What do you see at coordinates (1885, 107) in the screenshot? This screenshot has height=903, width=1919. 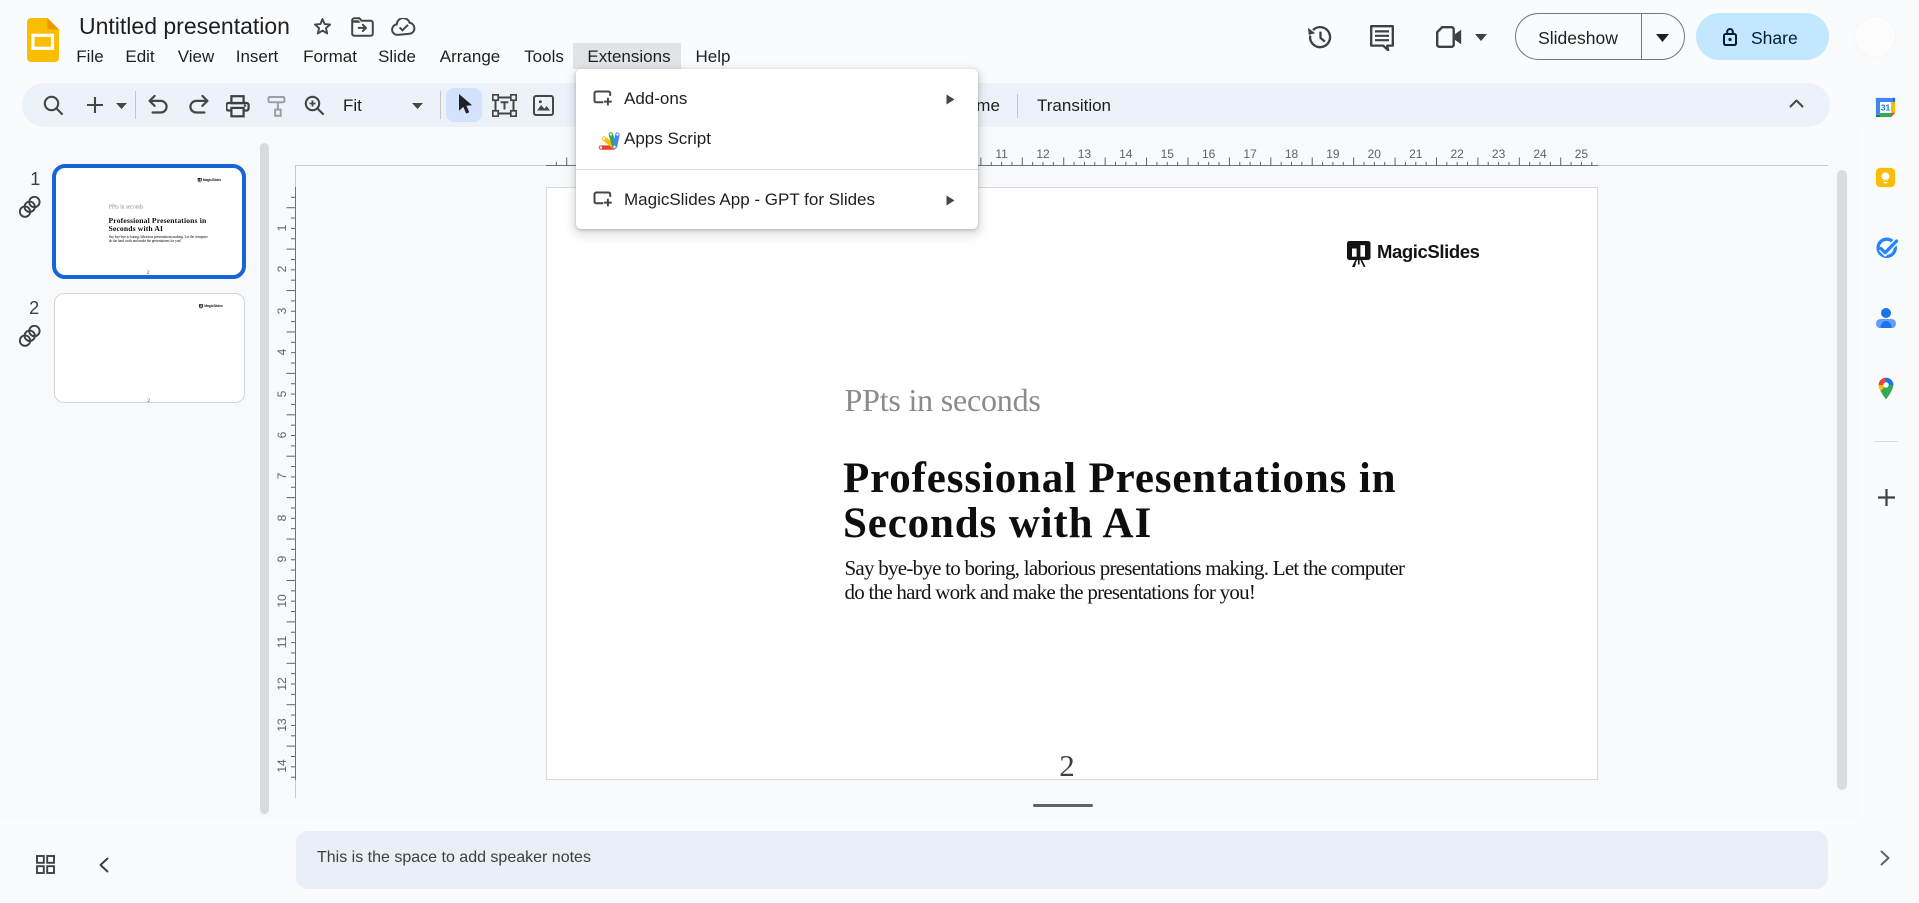 I see `svg-text: 31` at bounding box center [1885, 107].